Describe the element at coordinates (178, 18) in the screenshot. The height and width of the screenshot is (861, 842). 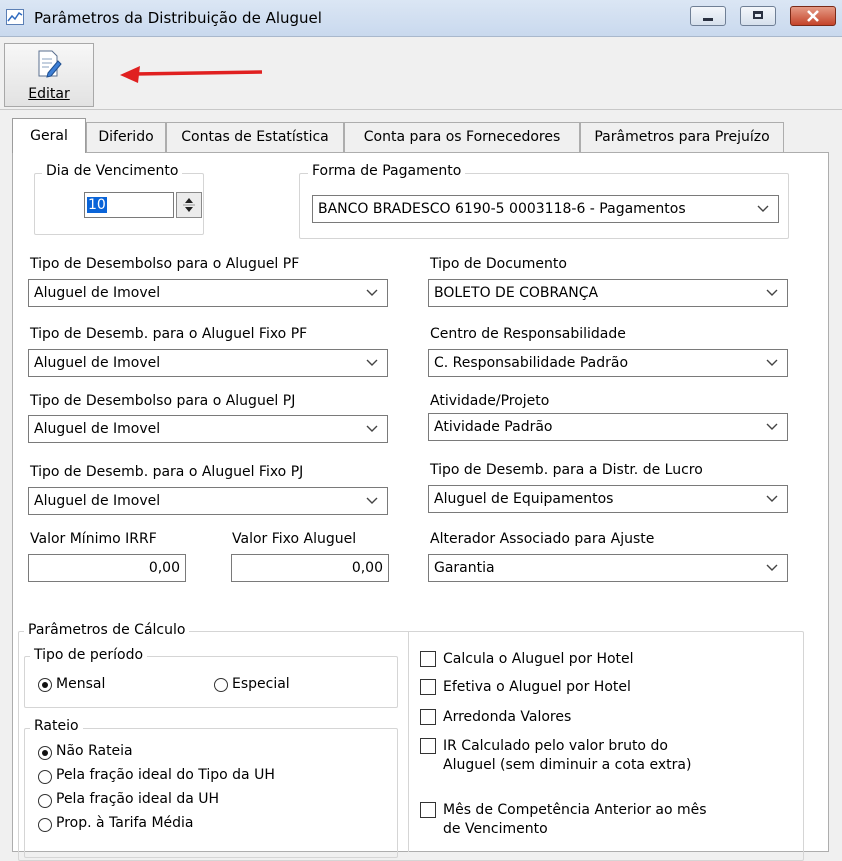
I see `window-title: Parâmetros da Distribuição de Aluguel` at that location.